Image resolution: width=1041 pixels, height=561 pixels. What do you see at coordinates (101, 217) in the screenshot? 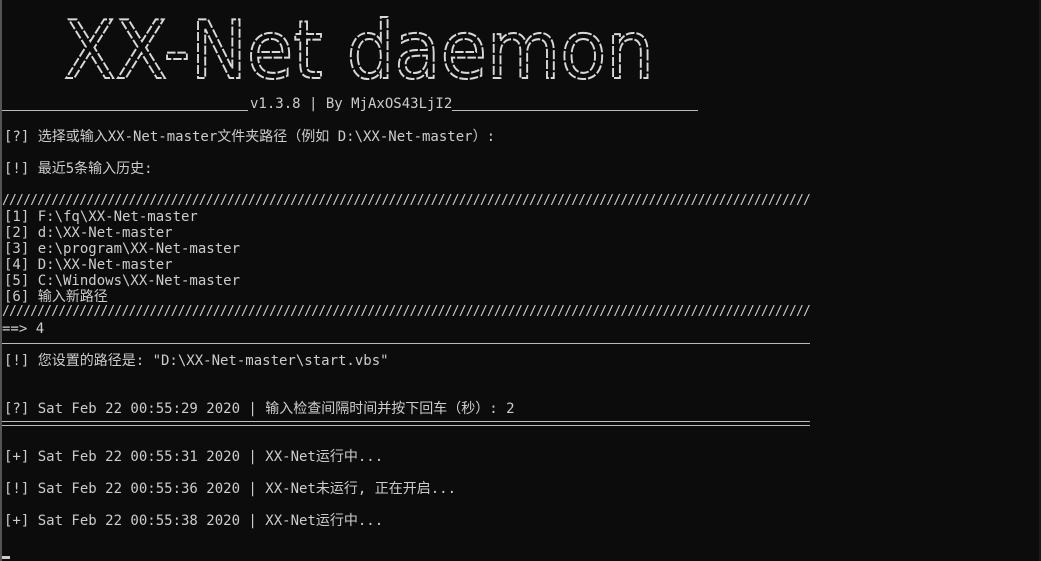
I see `history-item: [1] F:\fq\XX-Net-master` at bounding box center [101, 217].